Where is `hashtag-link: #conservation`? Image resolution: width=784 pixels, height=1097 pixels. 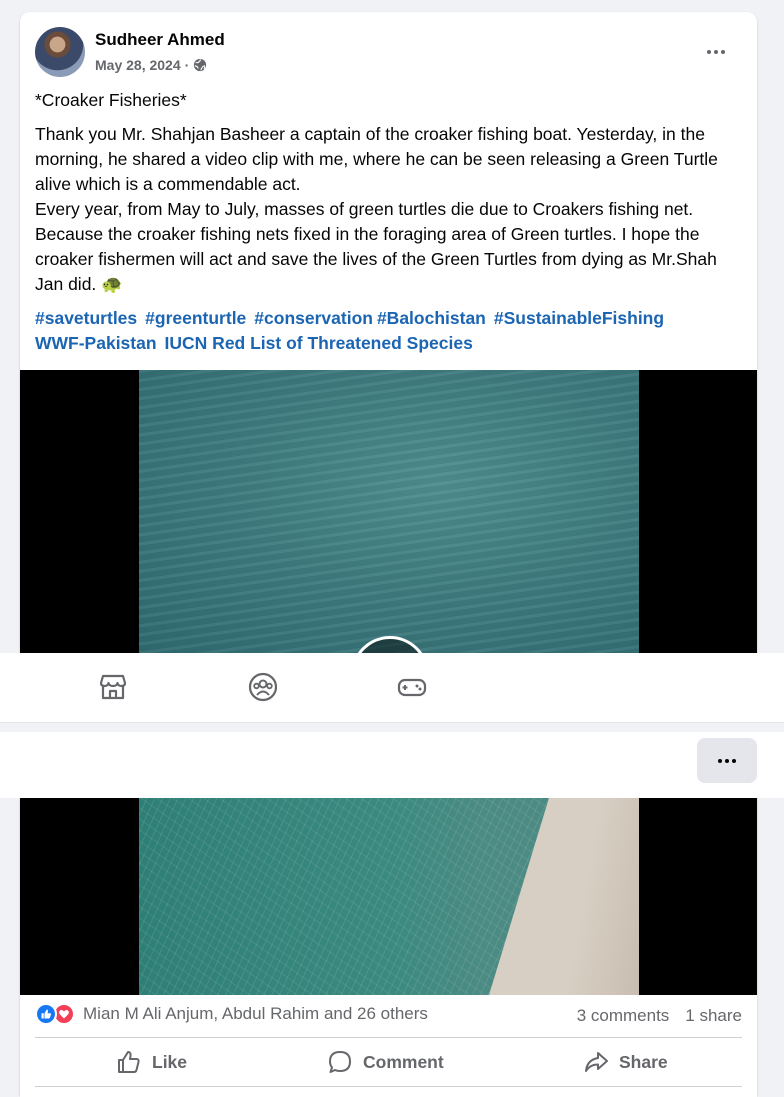
hashtag-link: #conservation is located at coordinates (313, 318).